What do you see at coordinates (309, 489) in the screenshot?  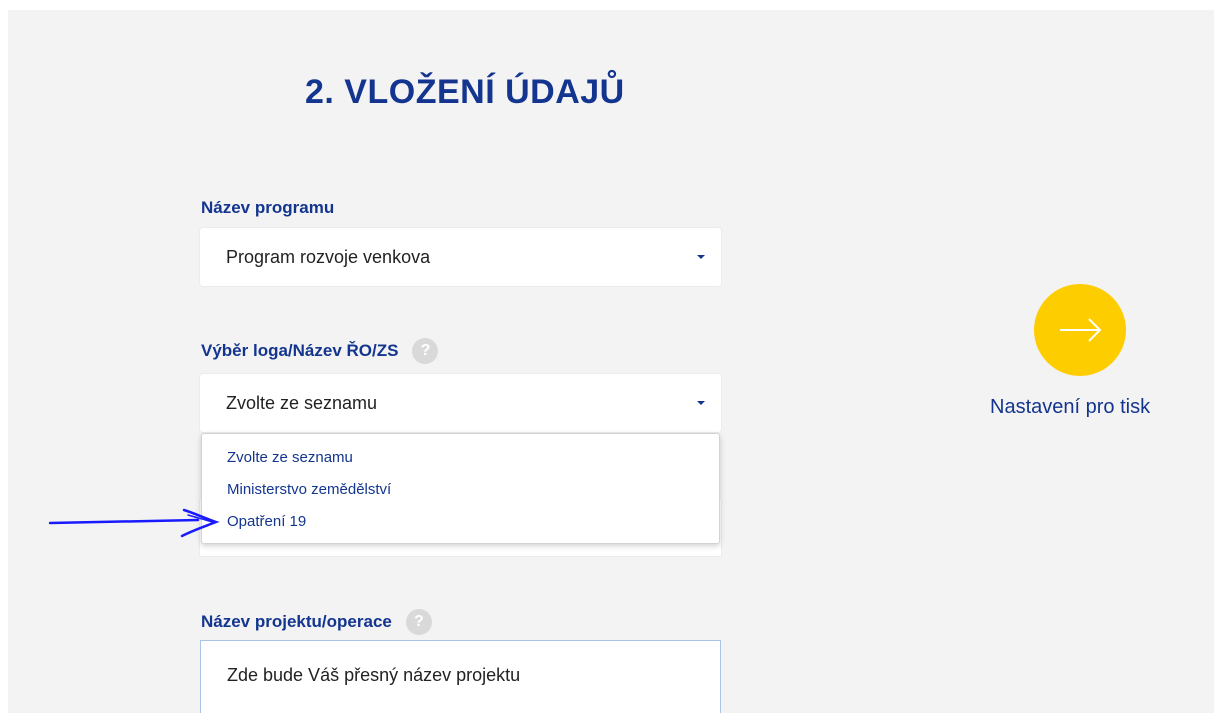 I see `dropdown-option: Ministerstvo zemědělství` at bounding box center [309, 489].